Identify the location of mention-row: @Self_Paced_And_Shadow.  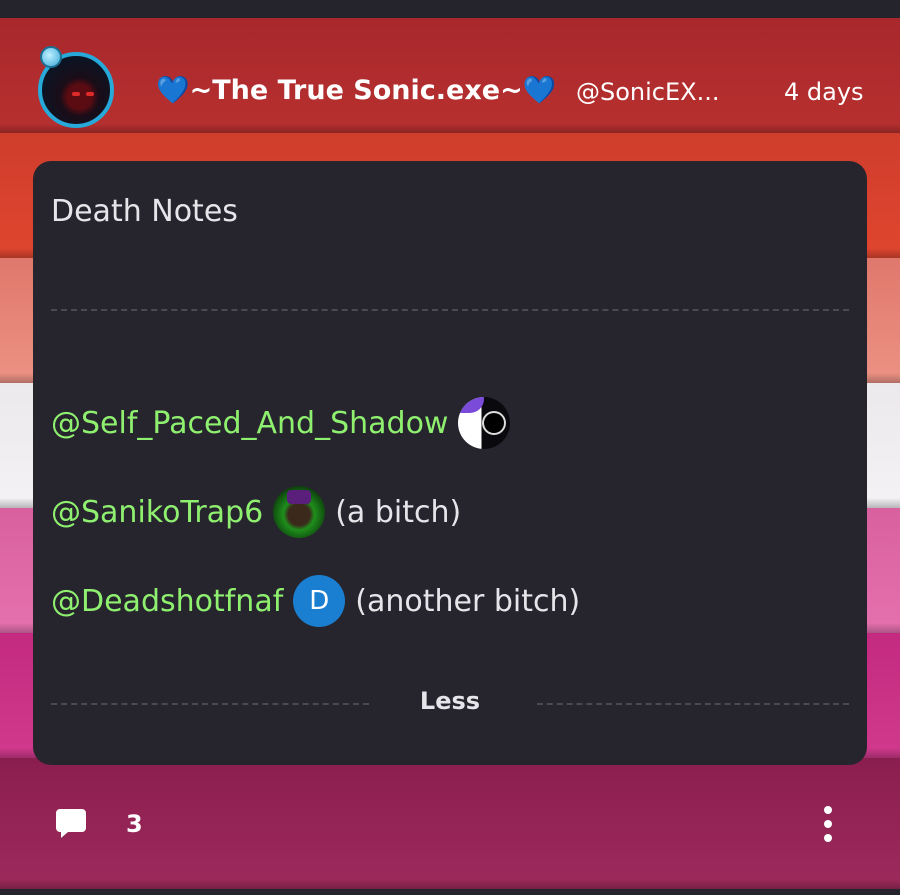
(281, 423).